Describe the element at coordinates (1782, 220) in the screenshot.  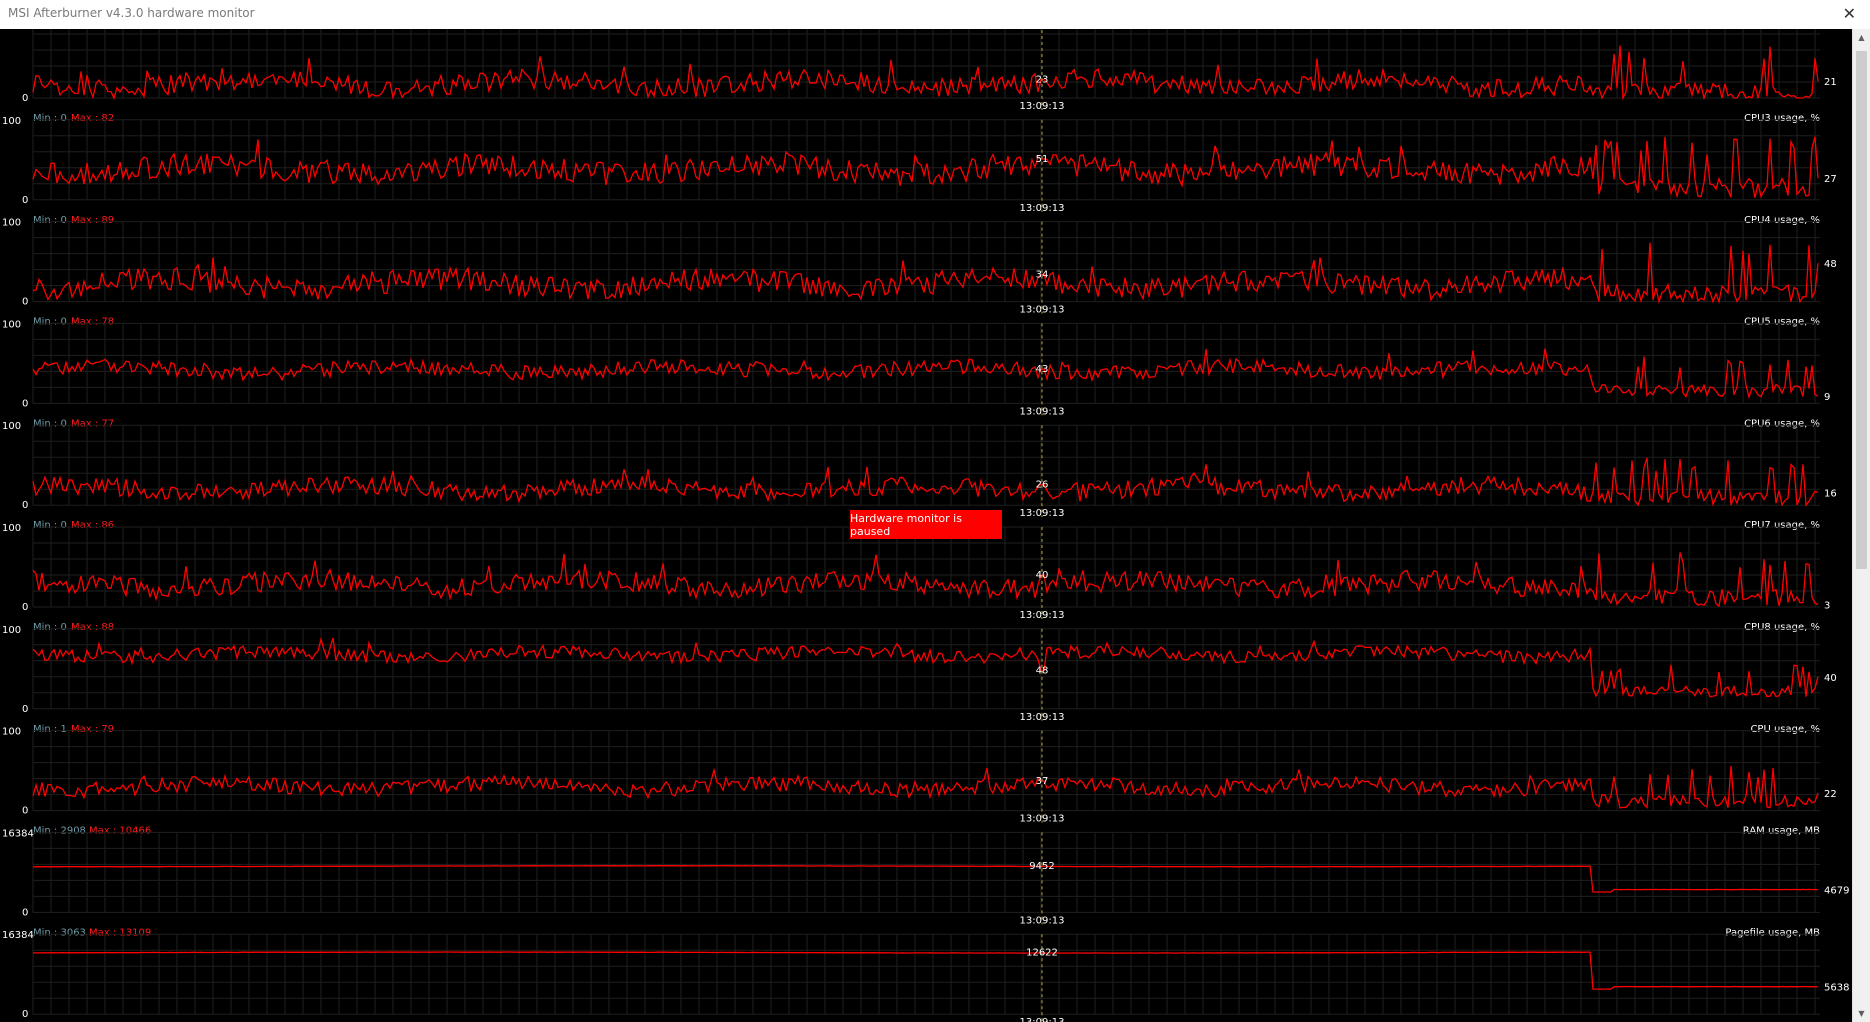
I see `graph-name-label: CPU4 usage, %` at that location.